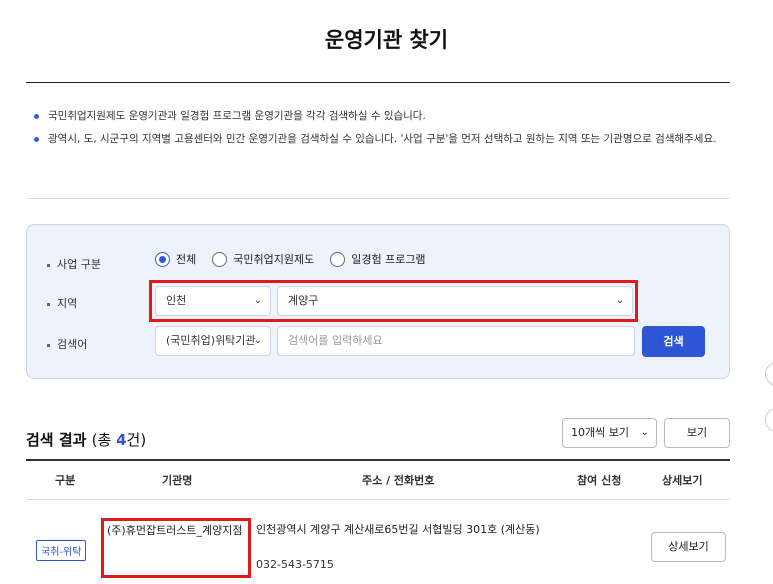  I want to click on column-header-name: 기관명, so click(177, 480).